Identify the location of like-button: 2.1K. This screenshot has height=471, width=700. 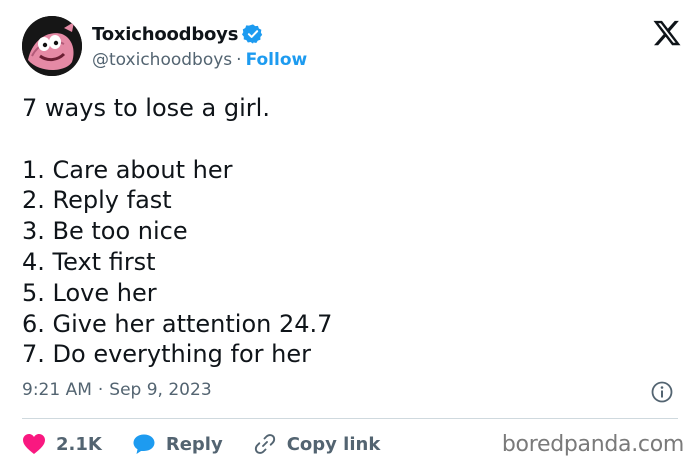
(62, 444).